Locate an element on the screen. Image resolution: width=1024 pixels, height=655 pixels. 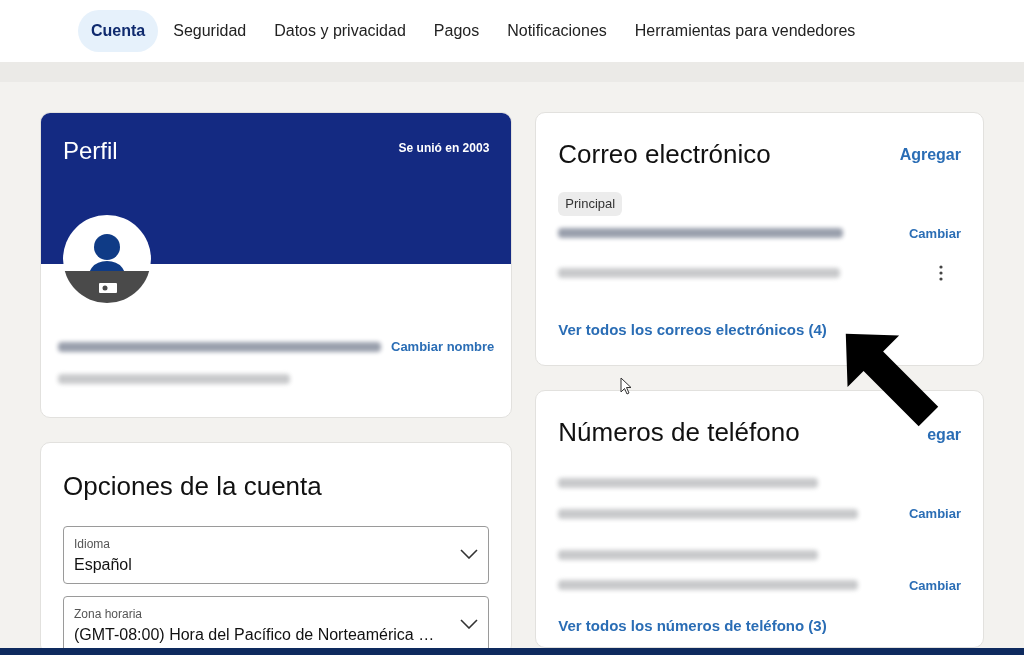
section-title: Números de teléfono is located at coordinates (679, 432).